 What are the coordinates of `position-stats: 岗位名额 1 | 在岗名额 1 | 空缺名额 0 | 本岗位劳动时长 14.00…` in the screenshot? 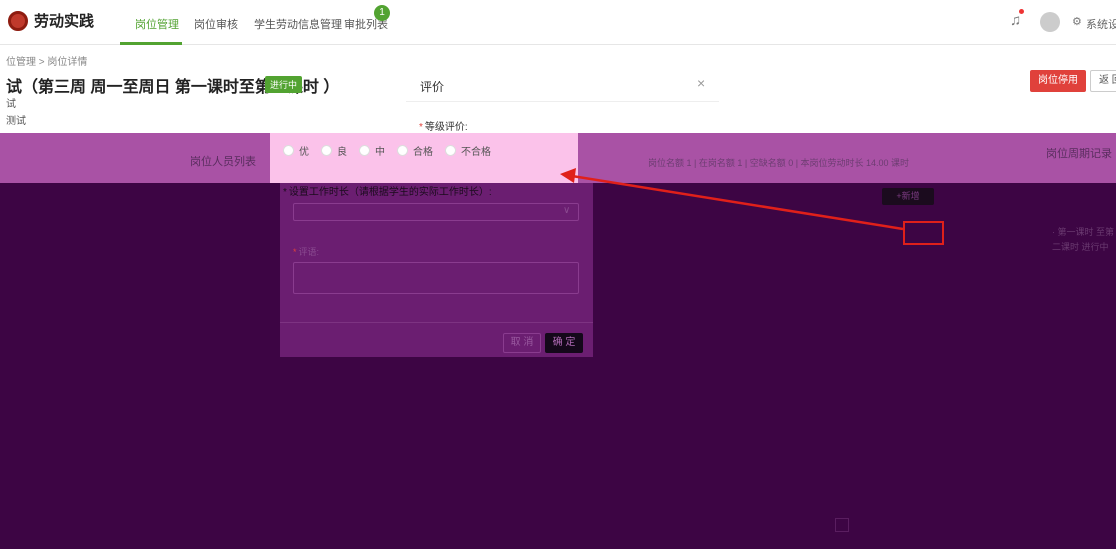 It's located at (779, 163).